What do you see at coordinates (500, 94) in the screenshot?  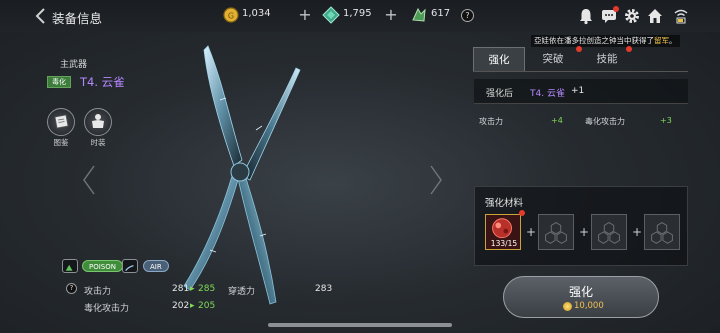 I see `enhance-after-label: 强化后` at bounding box center [500, 94].